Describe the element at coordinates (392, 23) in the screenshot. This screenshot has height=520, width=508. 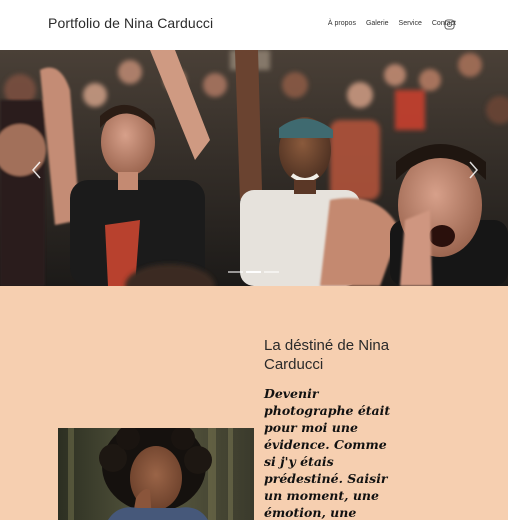
I see `main-nav: À propos Galerie Service Contact` at that location.